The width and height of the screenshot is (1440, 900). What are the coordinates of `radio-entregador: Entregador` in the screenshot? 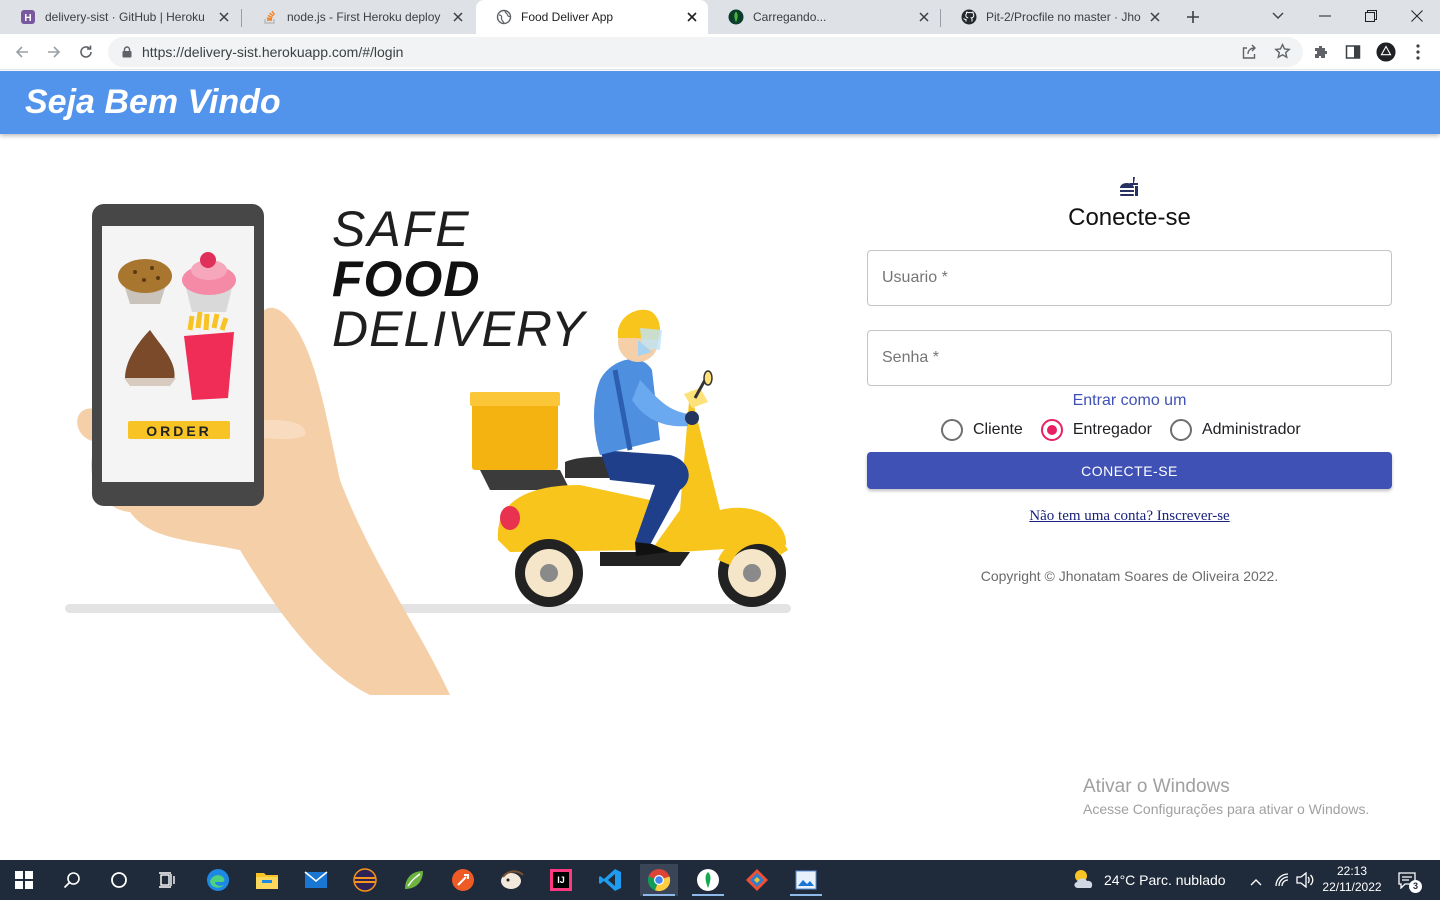 It's located at (1096, 430).